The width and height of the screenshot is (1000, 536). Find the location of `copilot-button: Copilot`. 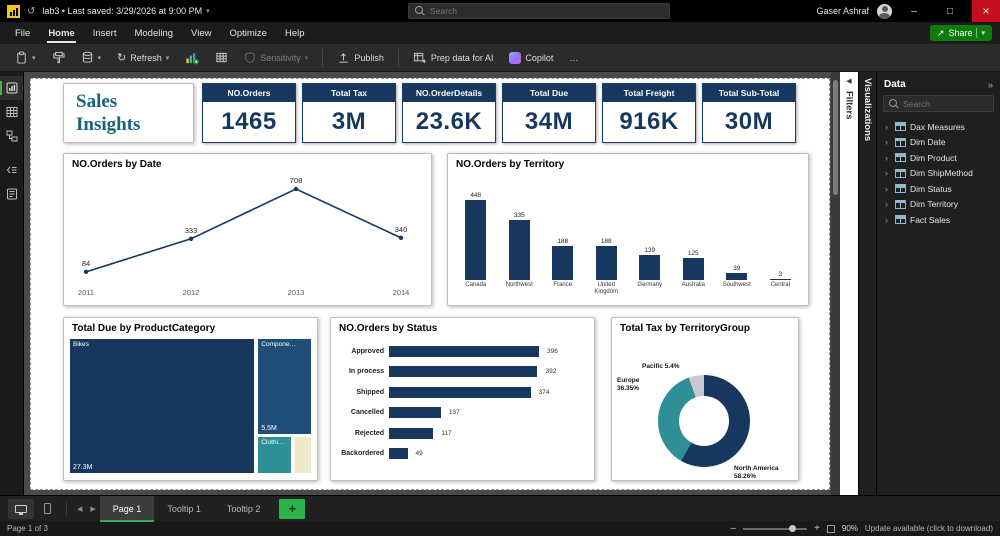

copilot-button: Copilot is located at coordinates (531, 58).